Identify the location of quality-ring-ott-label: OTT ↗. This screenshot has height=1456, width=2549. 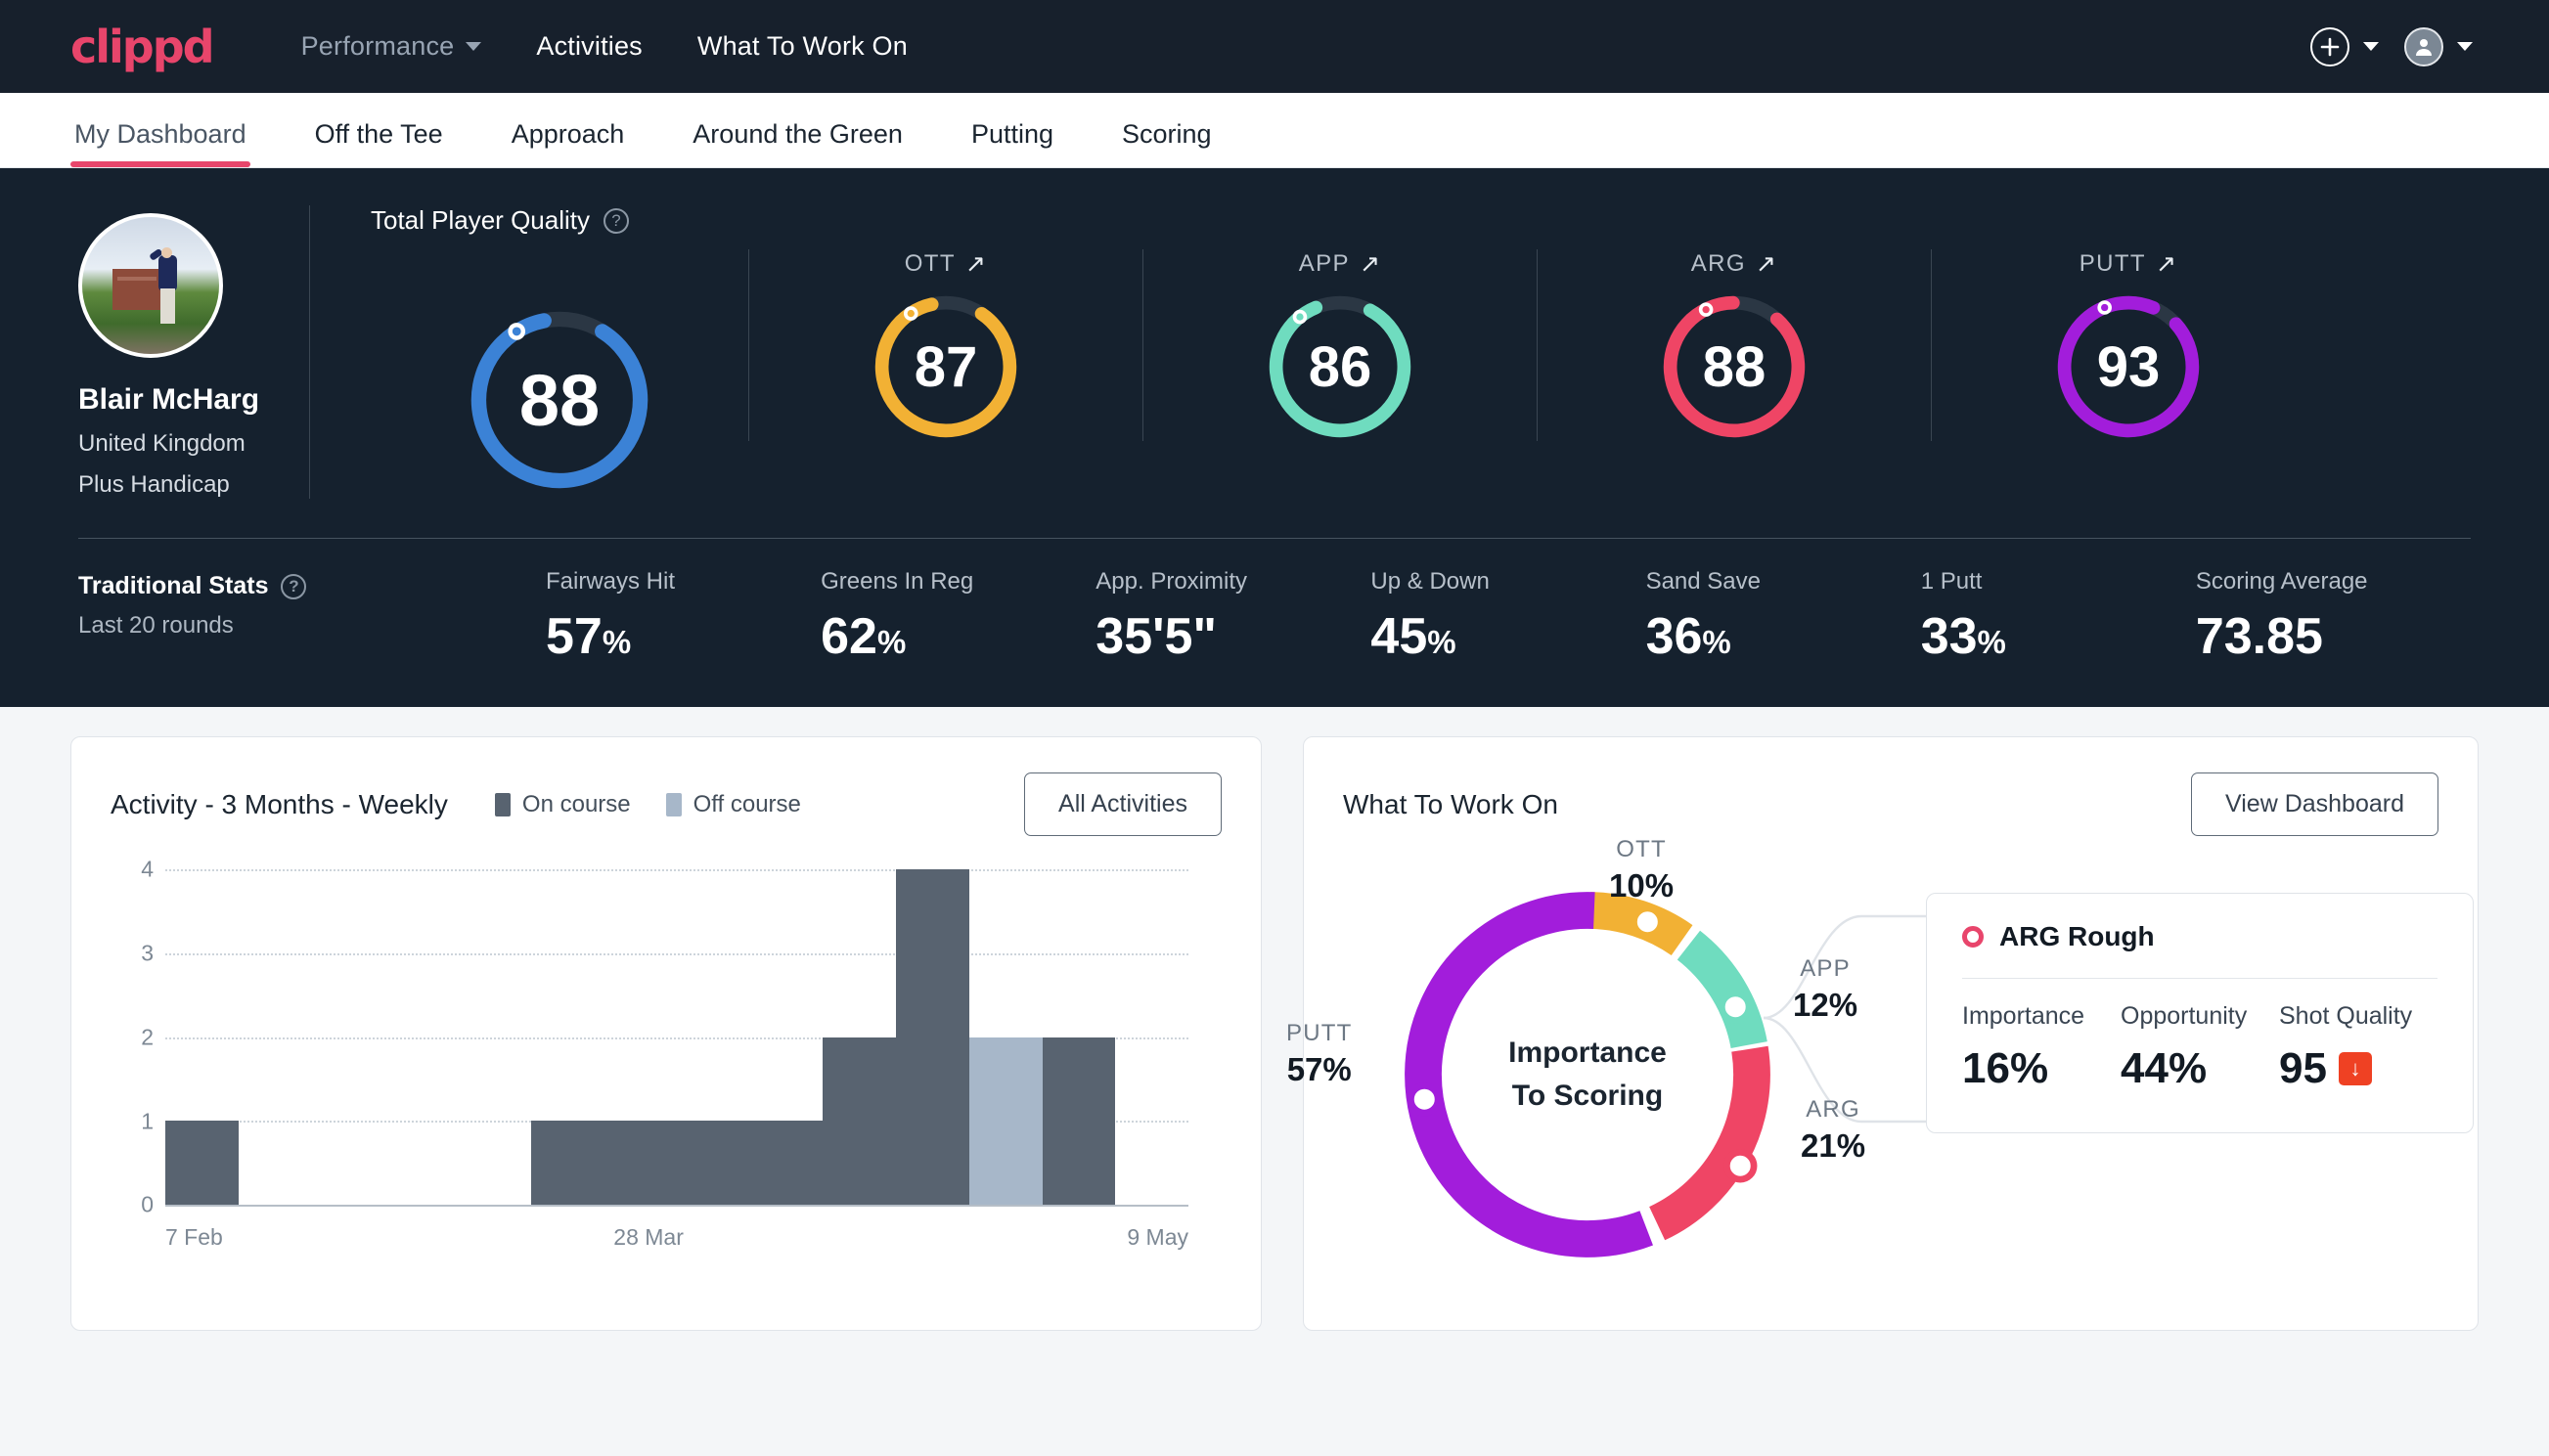
(947, 264).